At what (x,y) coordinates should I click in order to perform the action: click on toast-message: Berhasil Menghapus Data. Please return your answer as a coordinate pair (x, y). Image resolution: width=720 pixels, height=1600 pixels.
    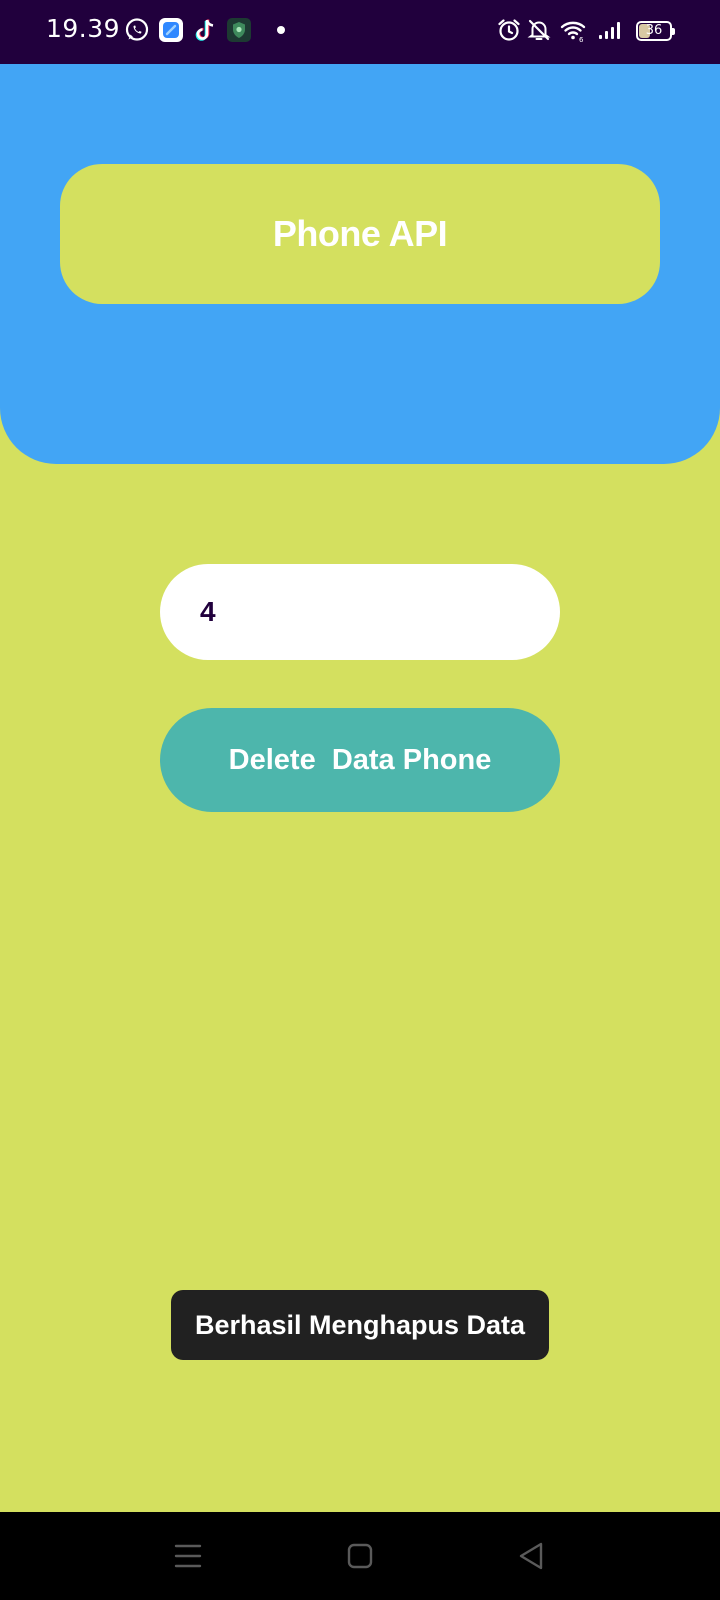
    Looking at the image, I should click on (360, 1324).